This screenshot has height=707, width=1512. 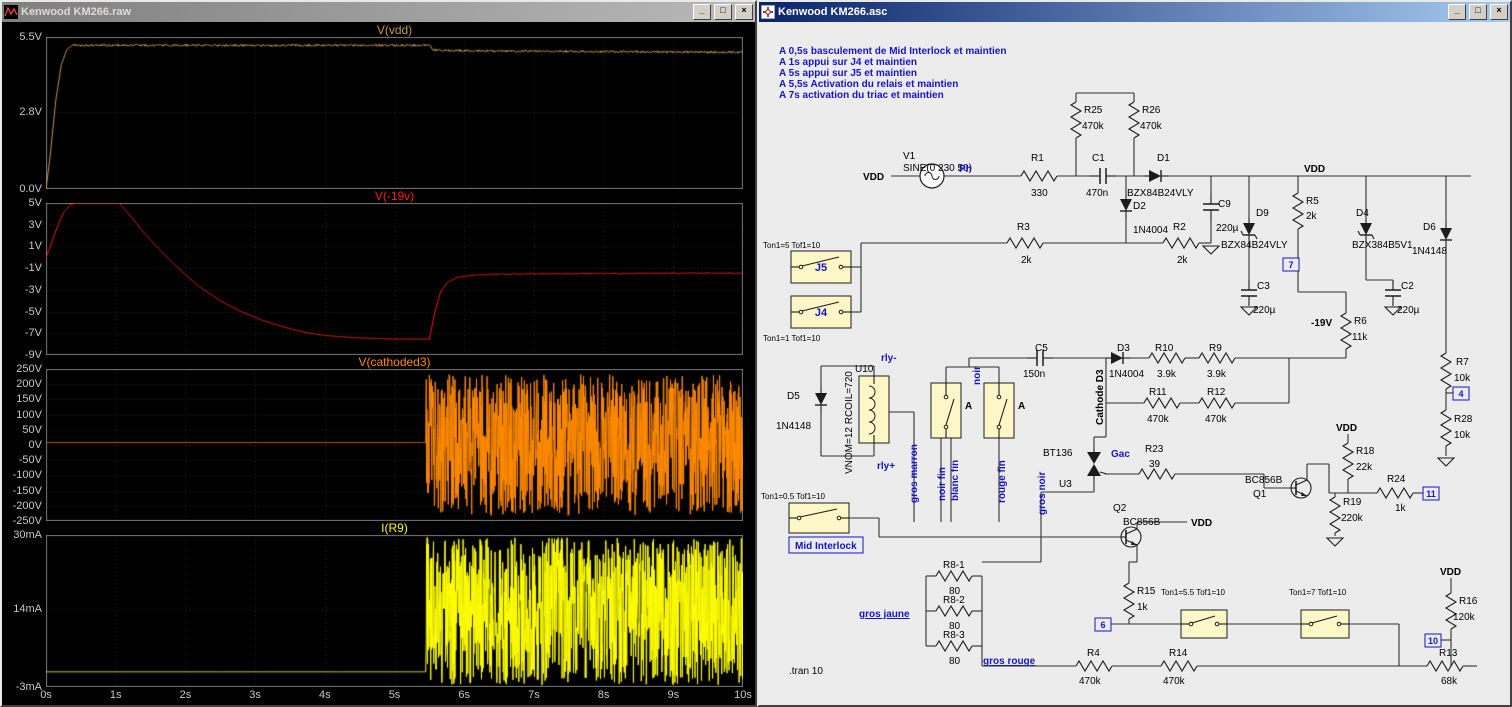 What do you see at coordinates (1167, 361) in the screenshot?
I see `component-R10: R10 3.9k` at bounding box center [1167, 361].